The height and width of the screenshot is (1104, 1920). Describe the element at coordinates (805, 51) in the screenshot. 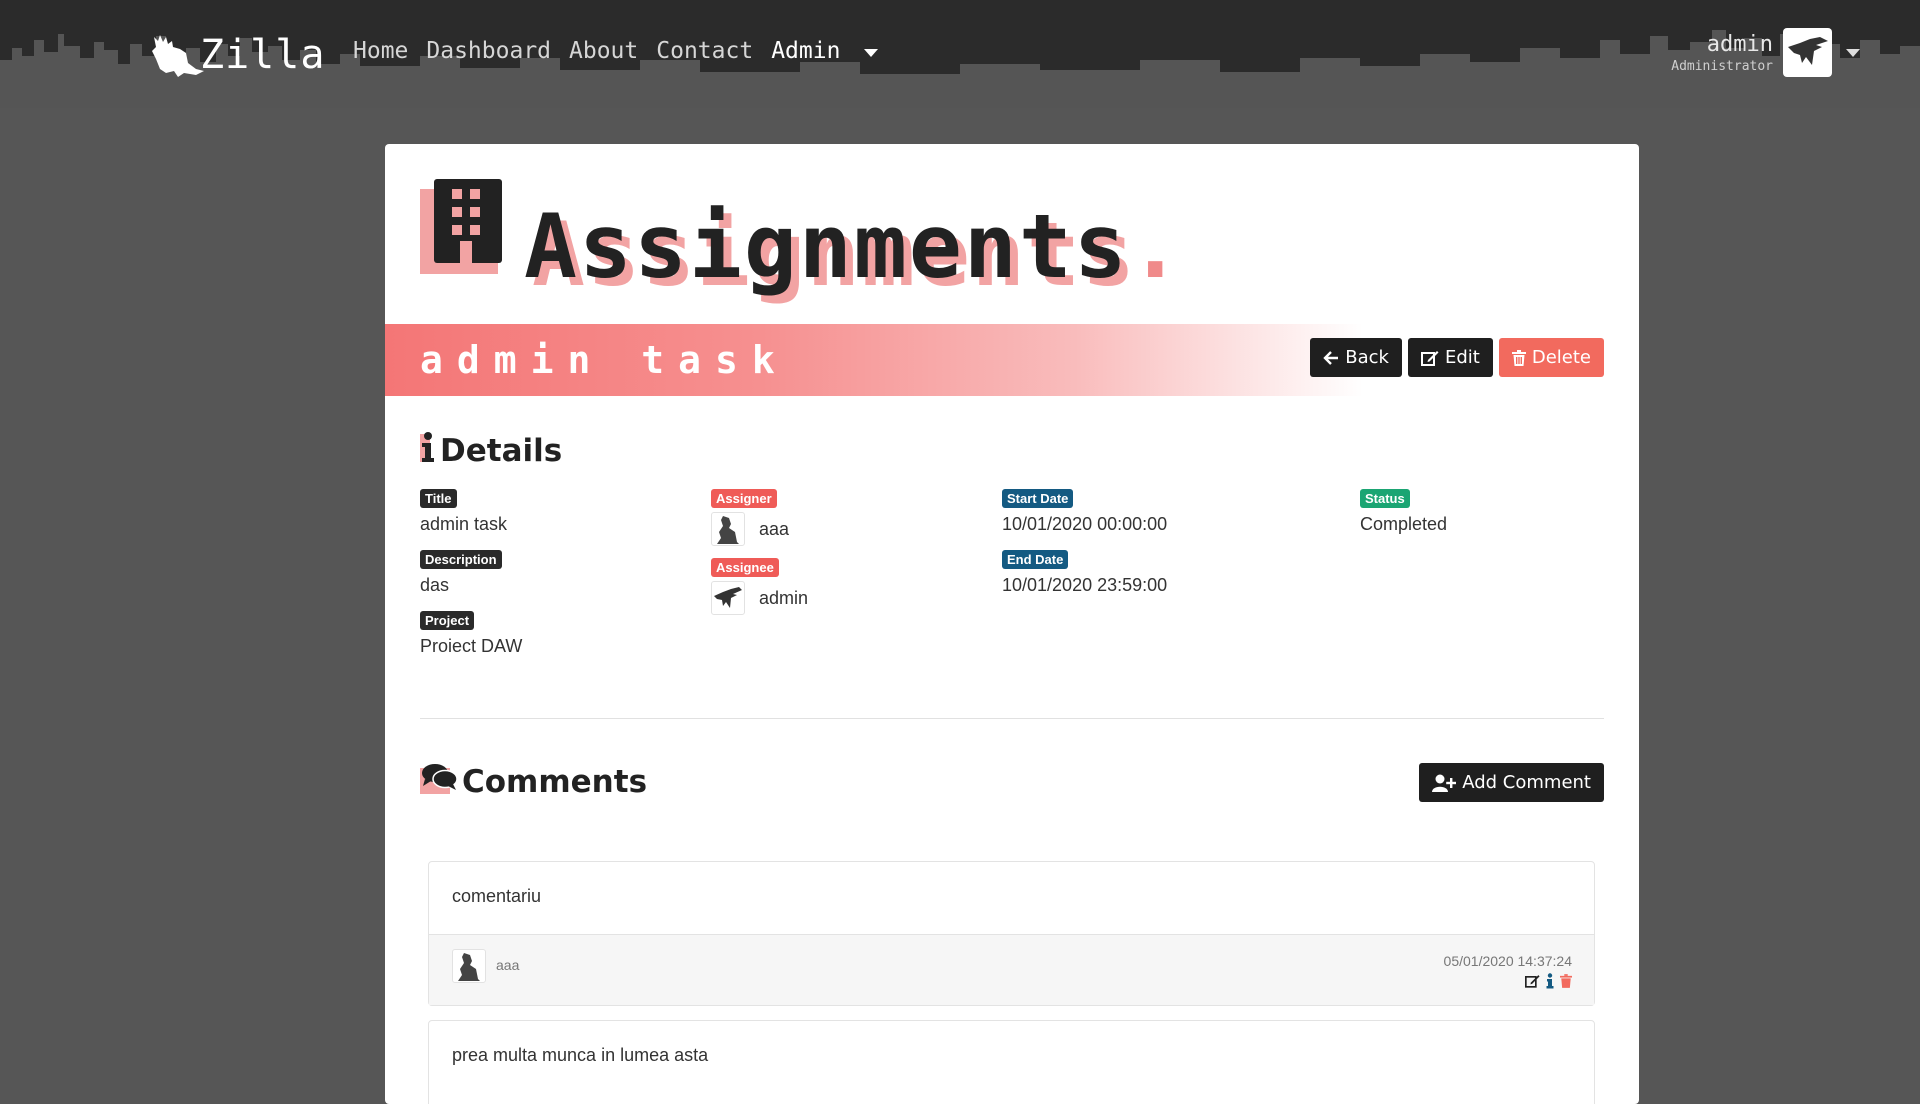

I see `nav-admin: Admin` at that location.